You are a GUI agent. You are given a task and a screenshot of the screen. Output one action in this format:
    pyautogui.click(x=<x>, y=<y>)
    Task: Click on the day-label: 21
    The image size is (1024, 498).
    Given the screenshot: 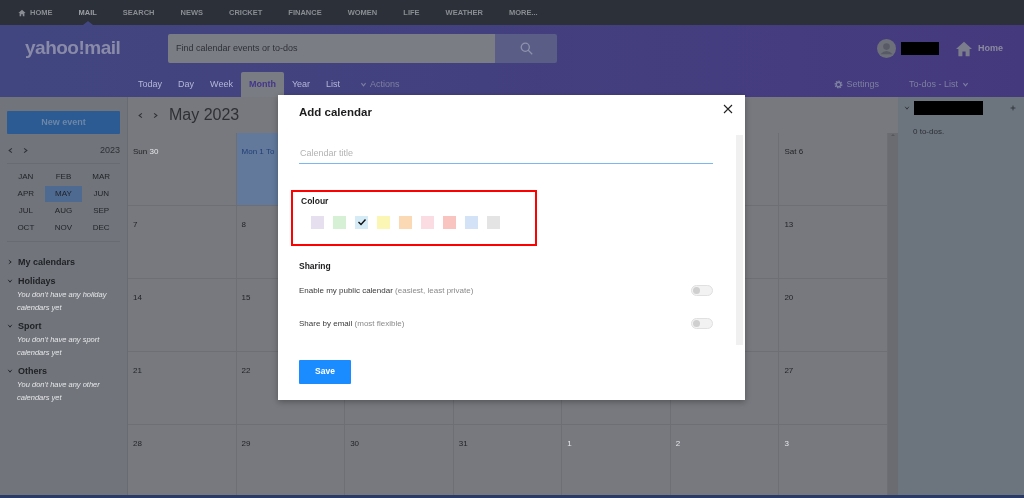 What is the action you would take?
    pyautogui.click(x=137, y=370)
    